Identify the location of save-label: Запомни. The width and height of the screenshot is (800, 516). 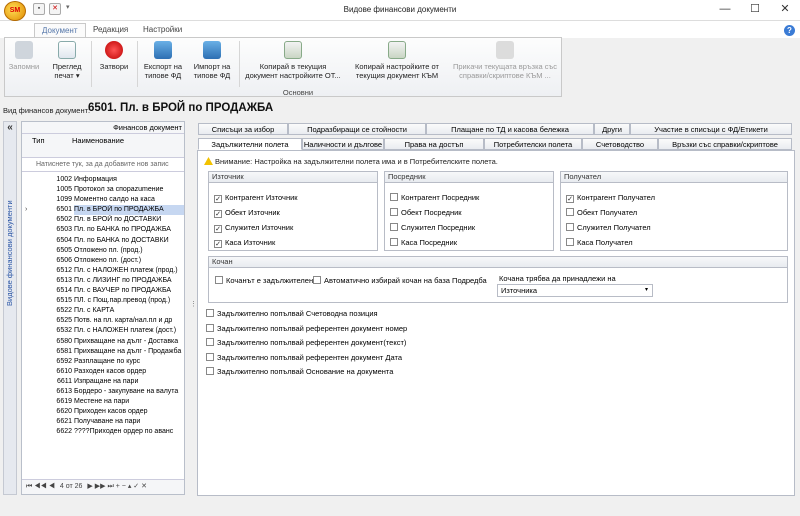
(24, 66).